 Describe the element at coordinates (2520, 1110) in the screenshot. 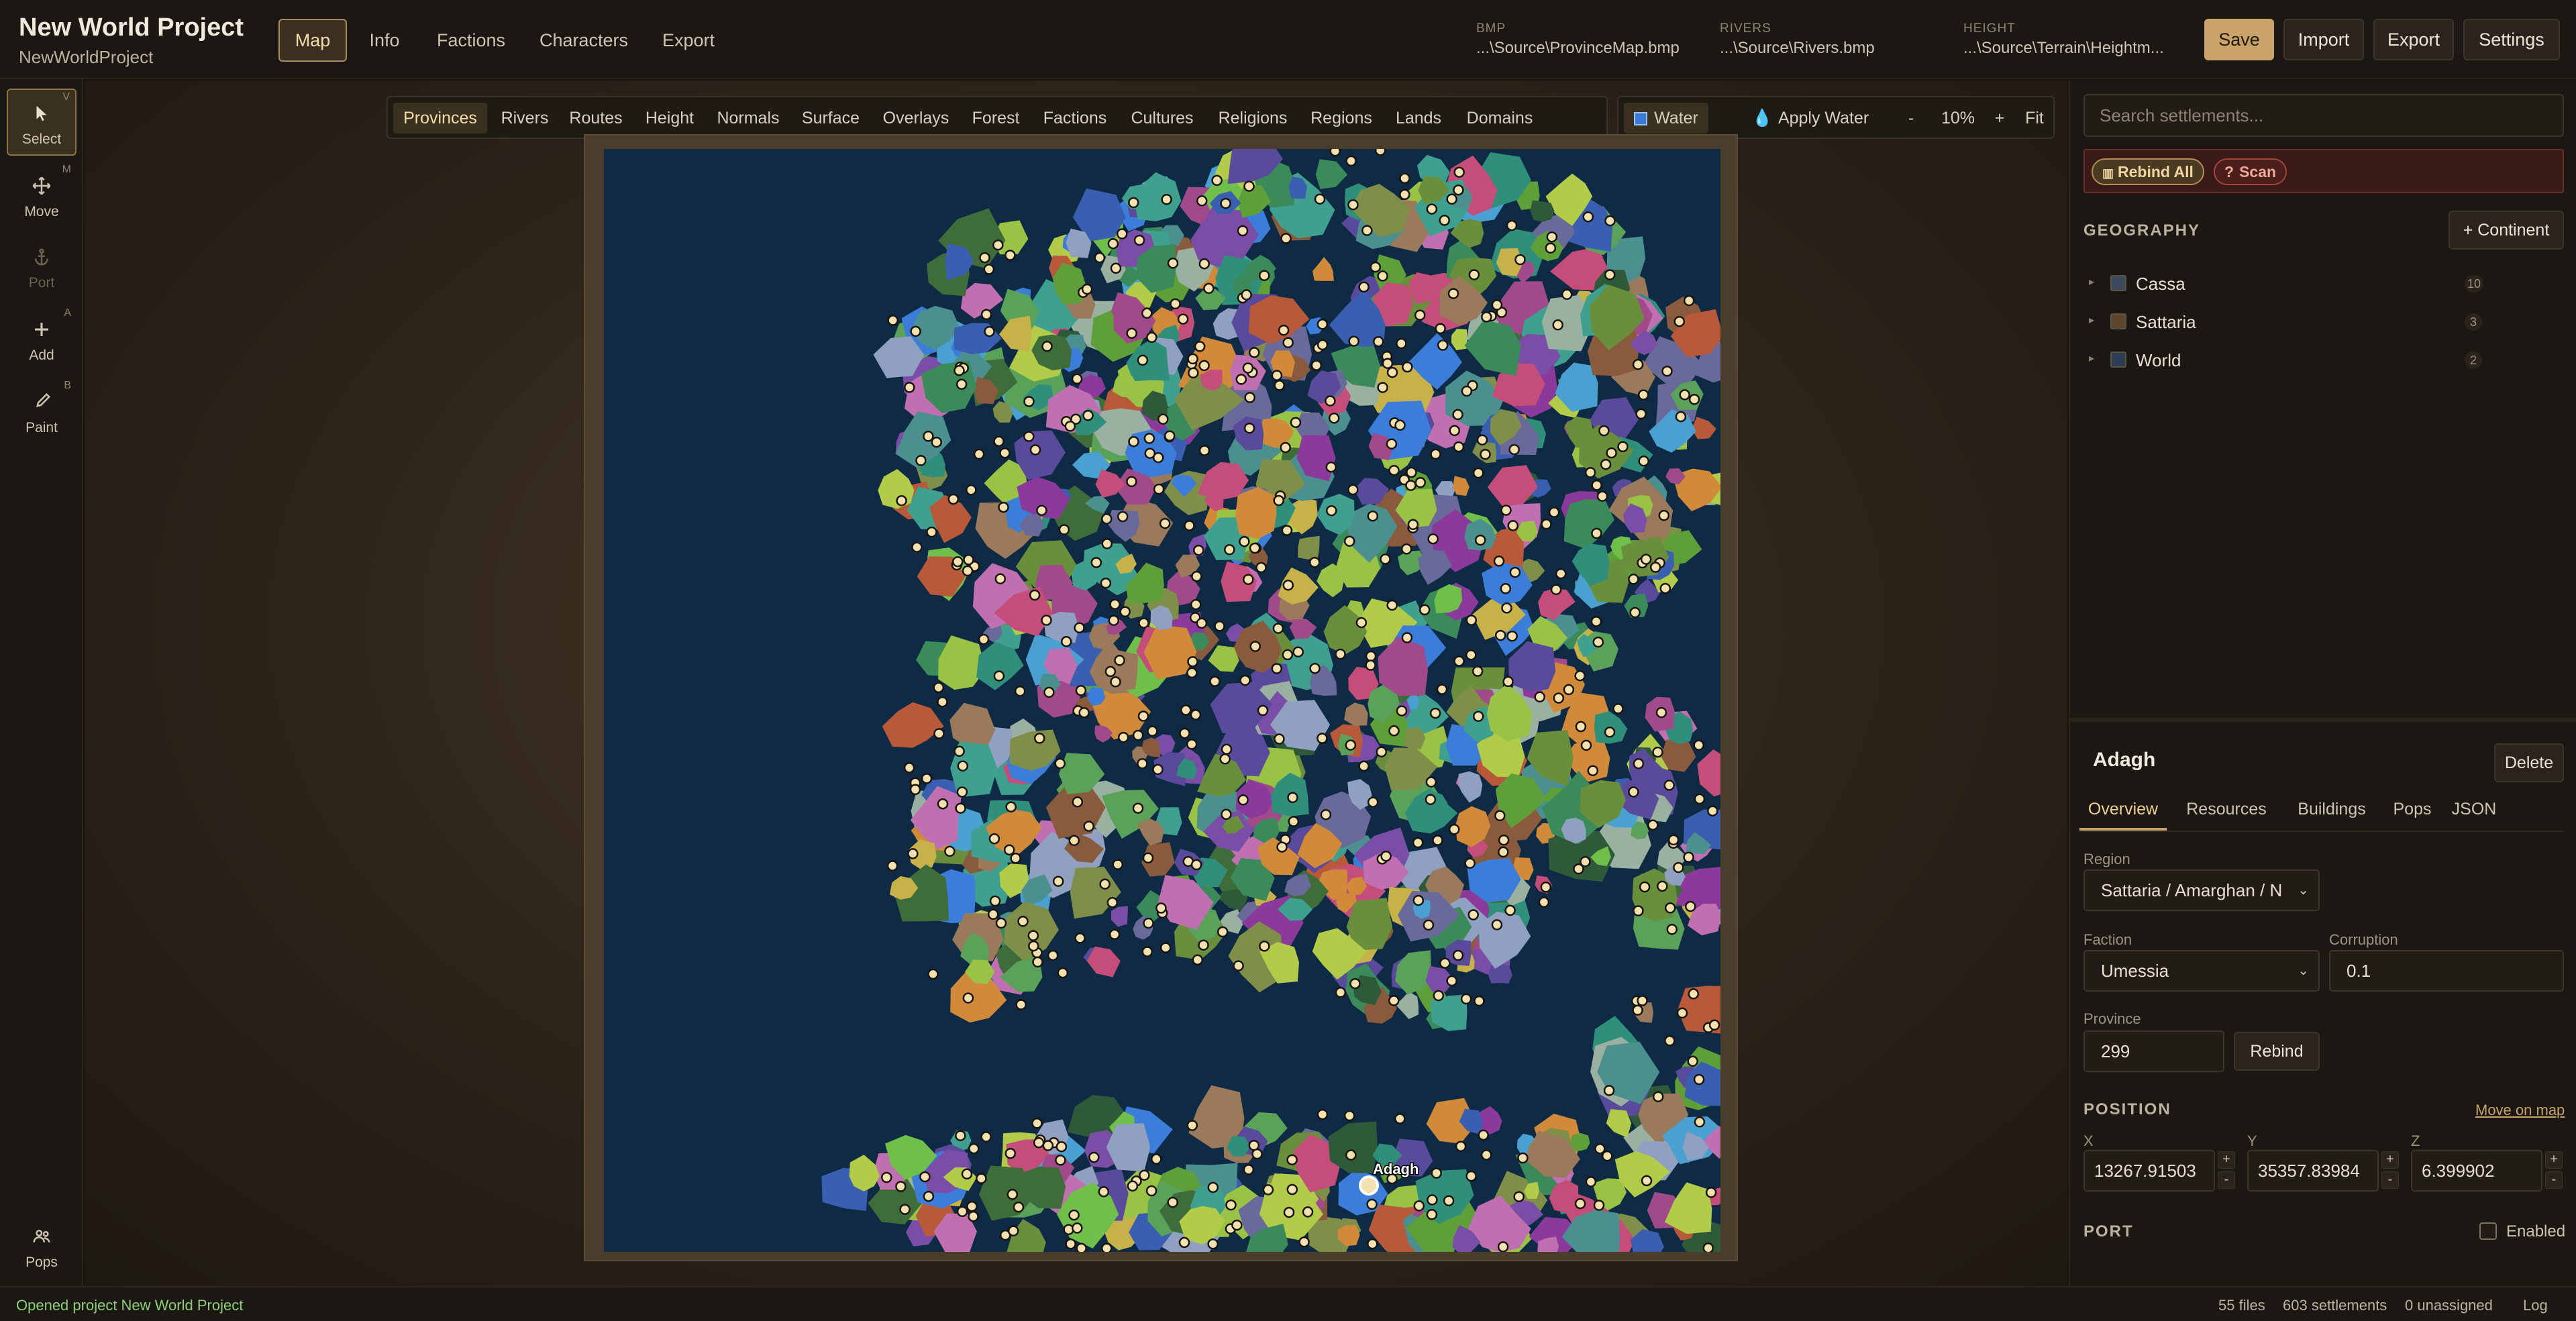

I see `move-on-map-link: Move on map` at that location.